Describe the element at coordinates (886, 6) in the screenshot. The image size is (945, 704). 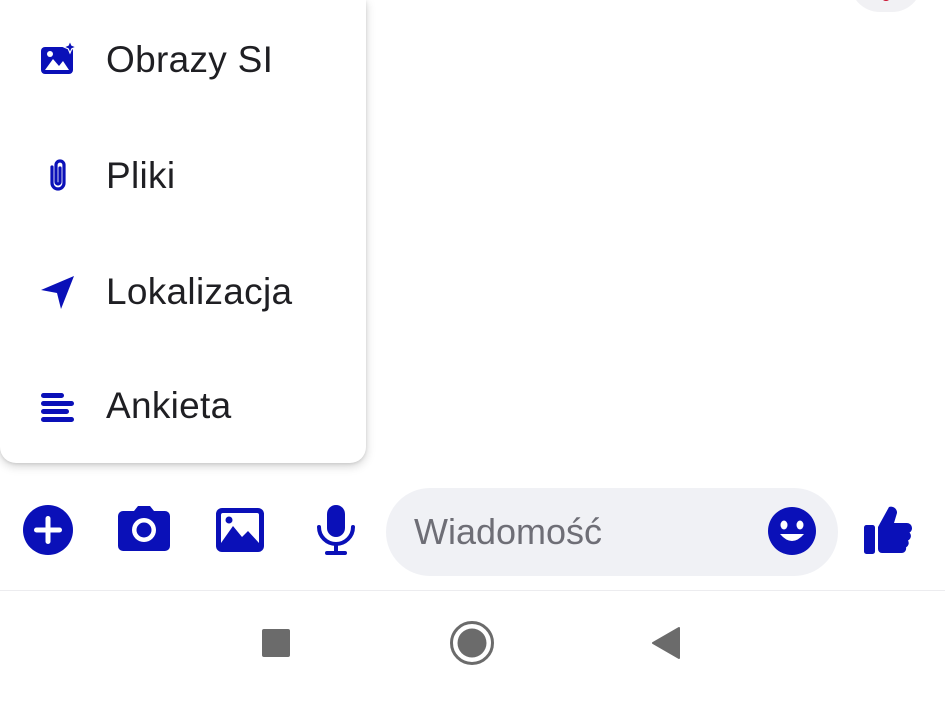
I see `partial-header-avatar` at that location.